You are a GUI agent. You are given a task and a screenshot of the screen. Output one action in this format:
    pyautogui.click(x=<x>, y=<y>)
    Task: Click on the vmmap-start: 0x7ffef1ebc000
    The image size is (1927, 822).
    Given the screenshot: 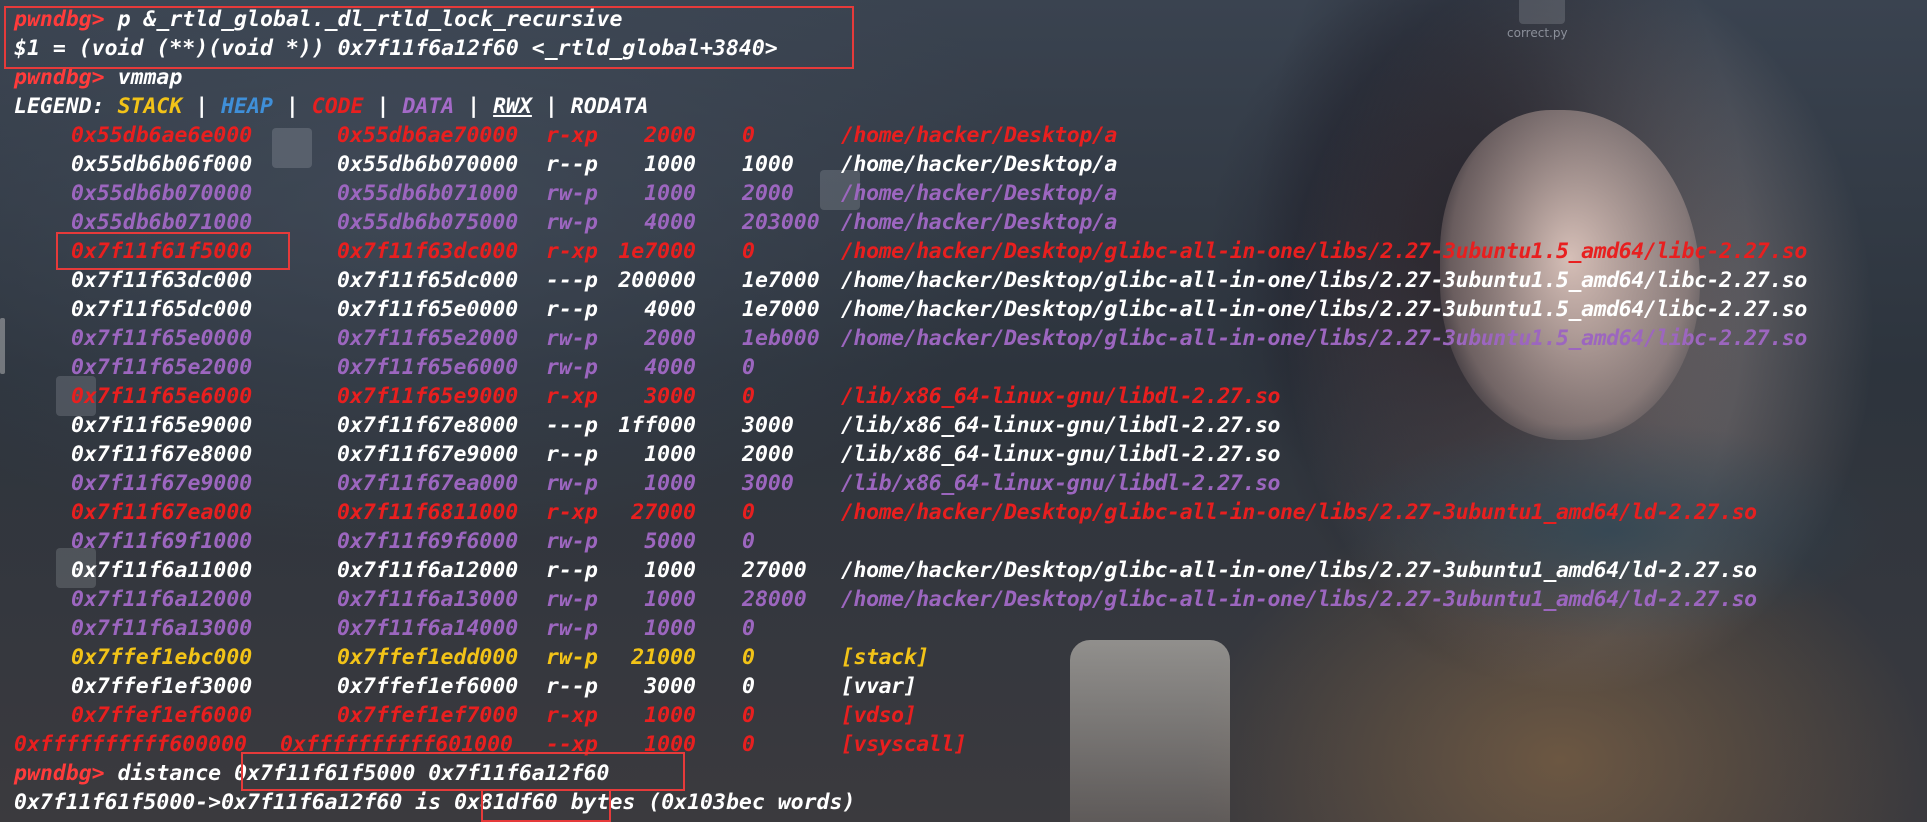 What is the action you would take?
    pyautogui.click(x=162, y=657)
    